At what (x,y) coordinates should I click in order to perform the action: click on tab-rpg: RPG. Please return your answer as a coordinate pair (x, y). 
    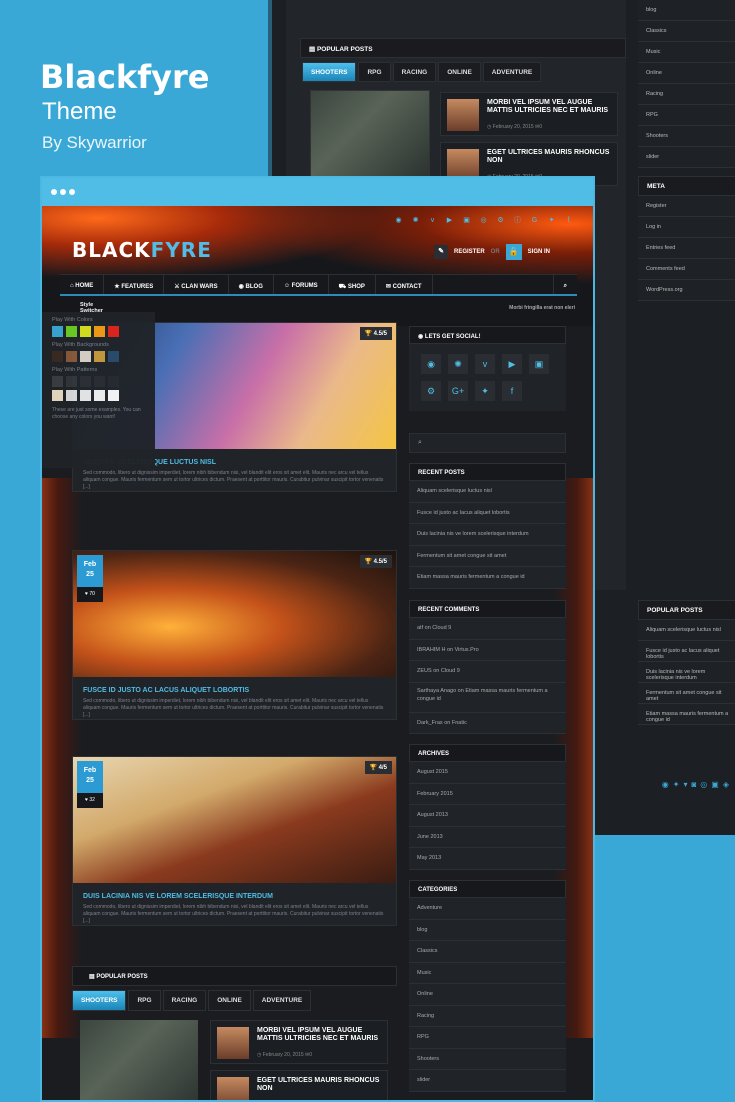
    Looking at the image, I should click on (144, 1000).